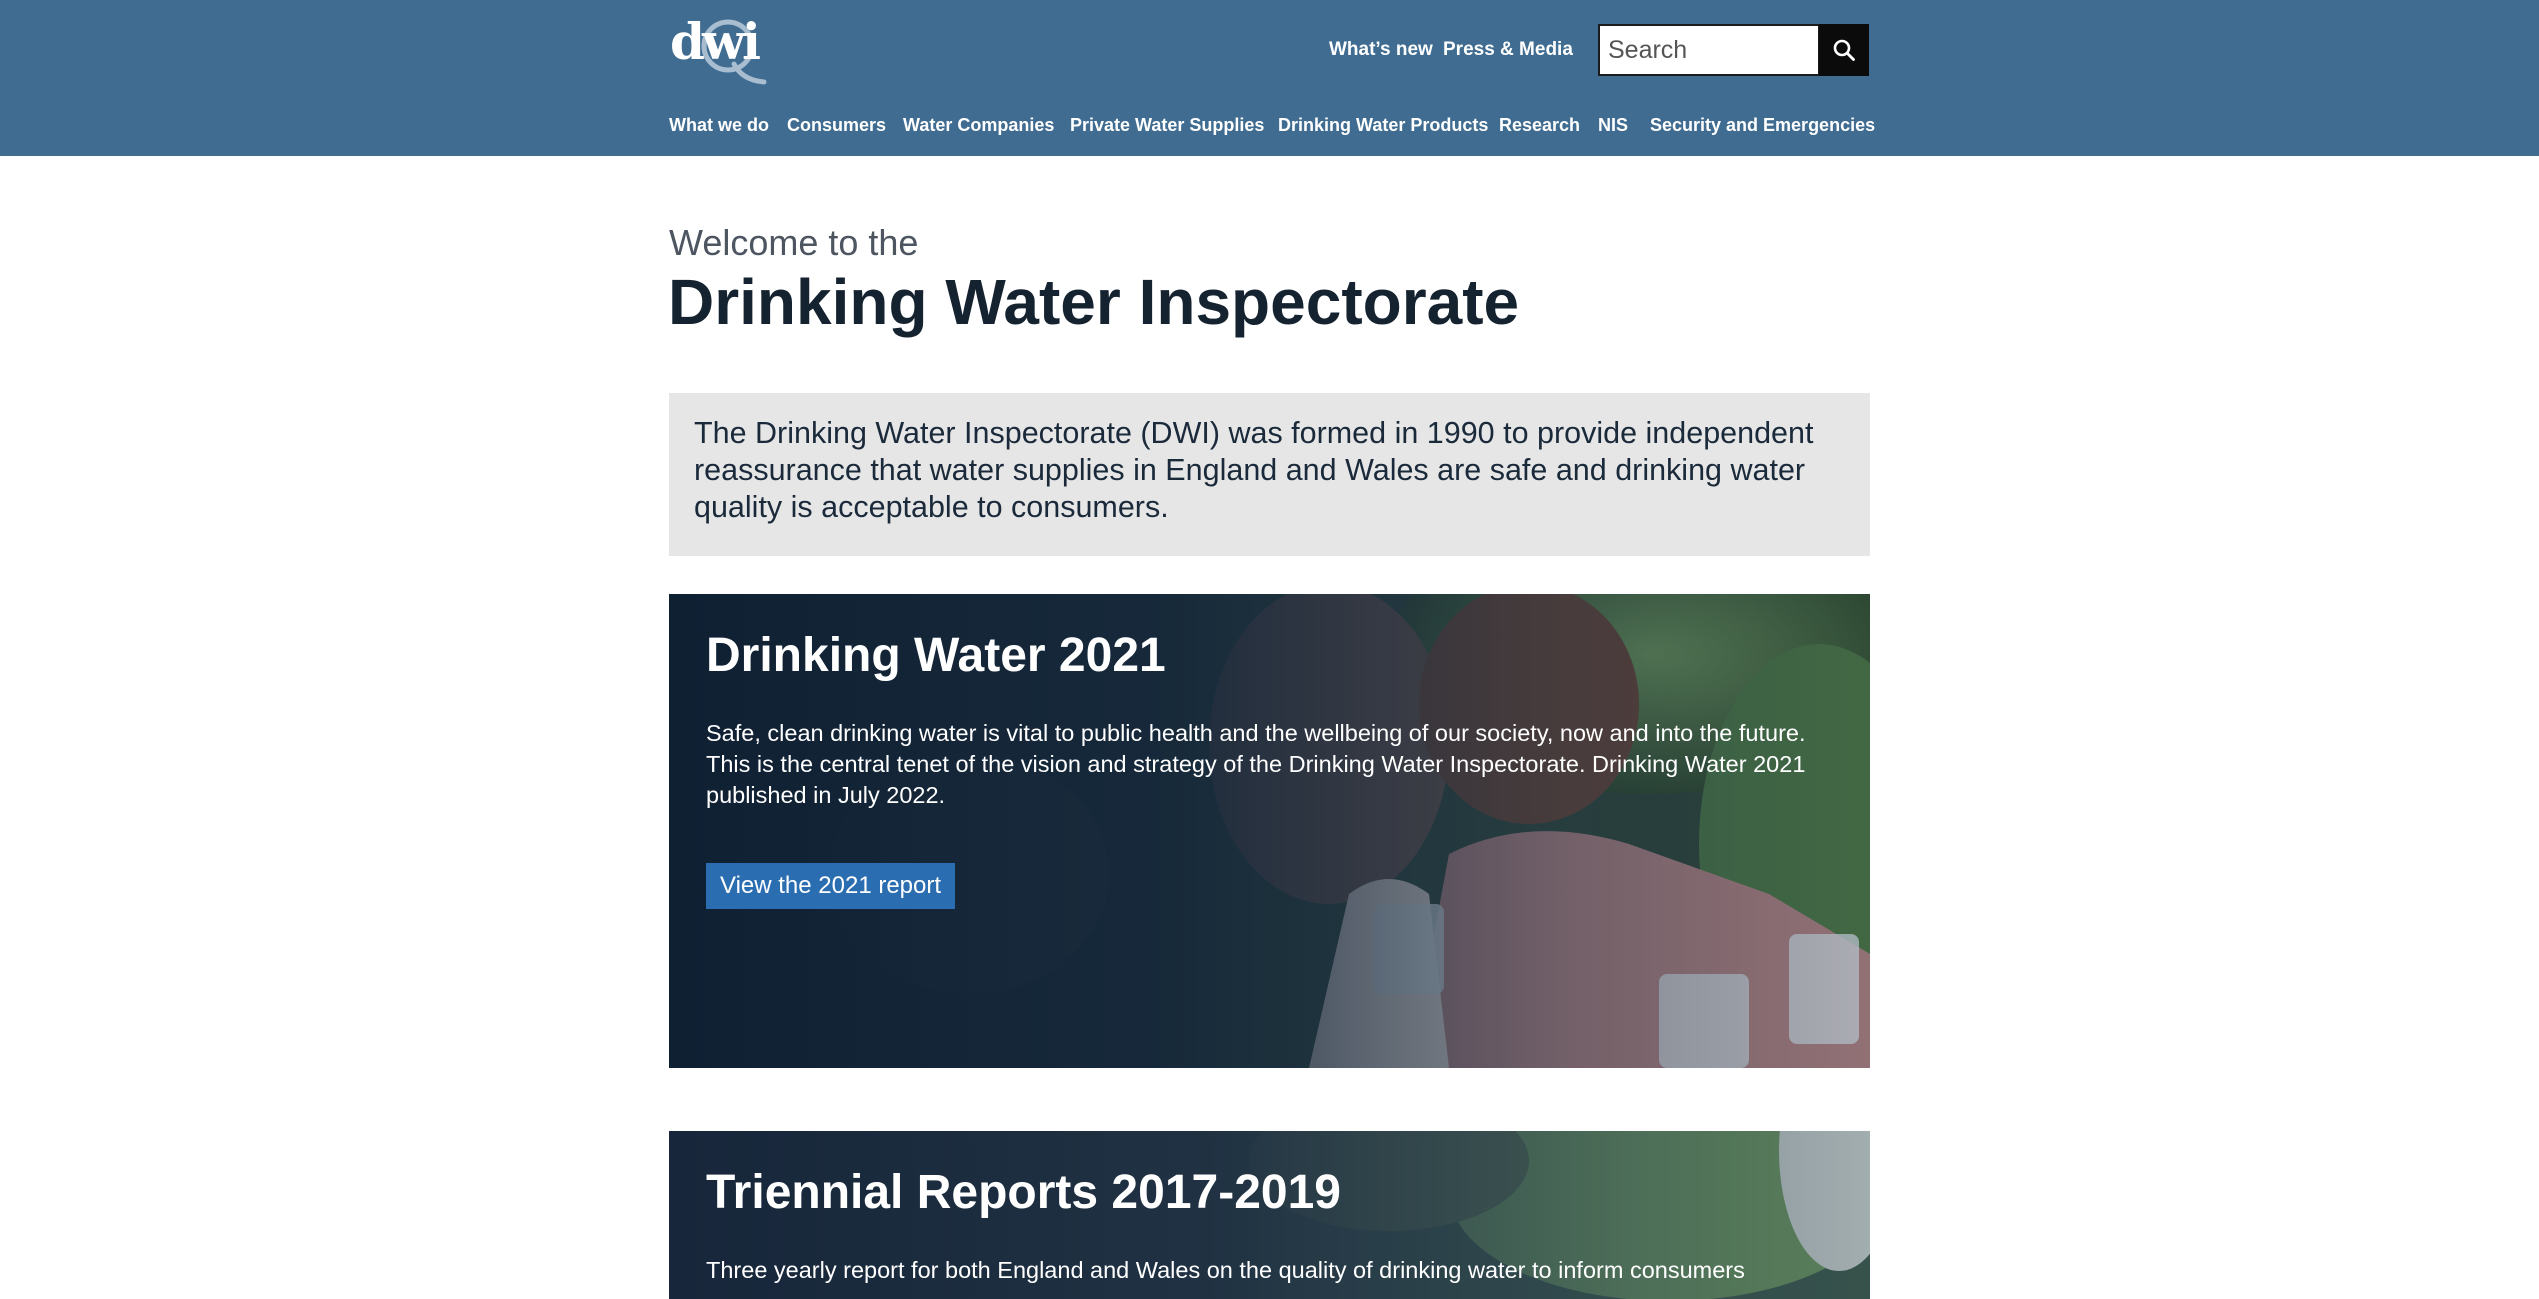 This screenshot has height=1299, width=2539. Describe the element at coordinates (1381, 50) in the screenshot. I see `whats-new-link: What’s new` at that location.